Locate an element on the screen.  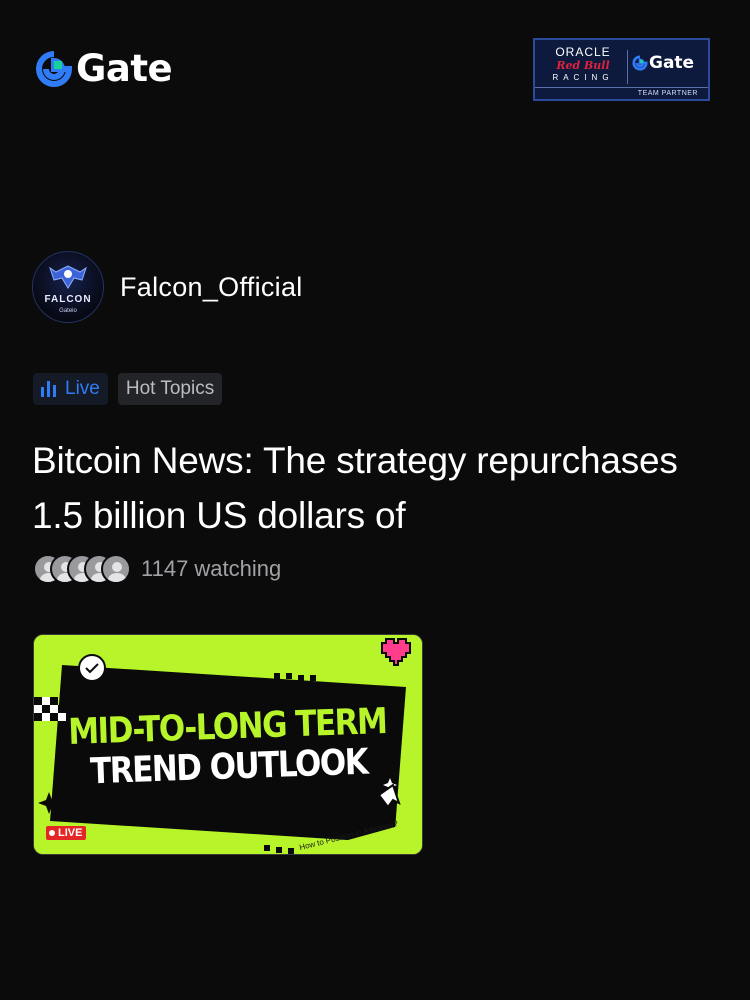
viewer-avatar-icon is located at coordinates (116, 569).